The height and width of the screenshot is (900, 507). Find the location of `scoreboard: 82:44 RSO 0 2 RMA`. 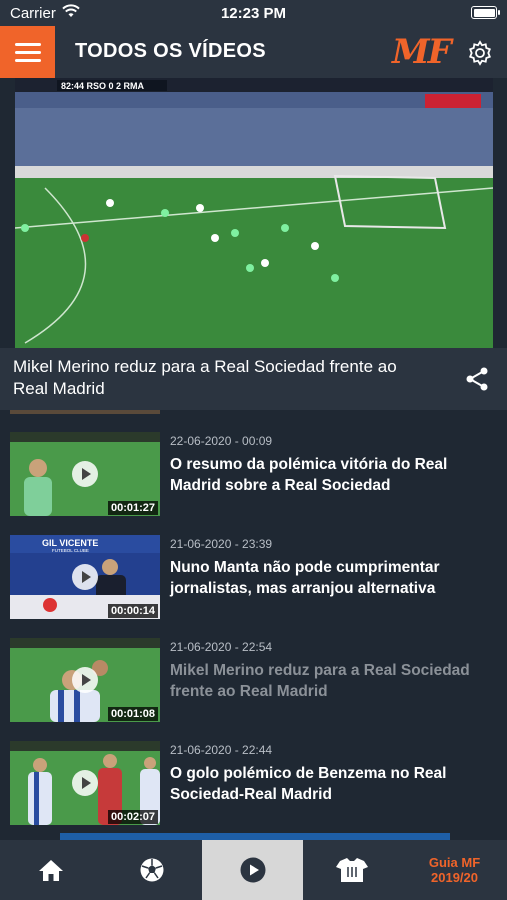

scoreboard: 82:44 RSO 0 2 RMA is located at coordinates (103, 86).